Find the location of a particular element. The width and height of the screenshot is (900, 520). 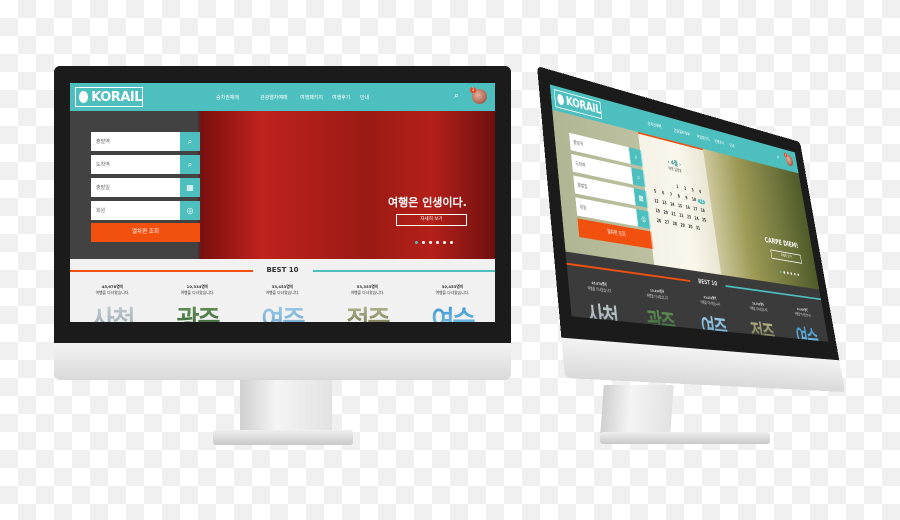

monitor-chin is located at coordinates (282, 361).